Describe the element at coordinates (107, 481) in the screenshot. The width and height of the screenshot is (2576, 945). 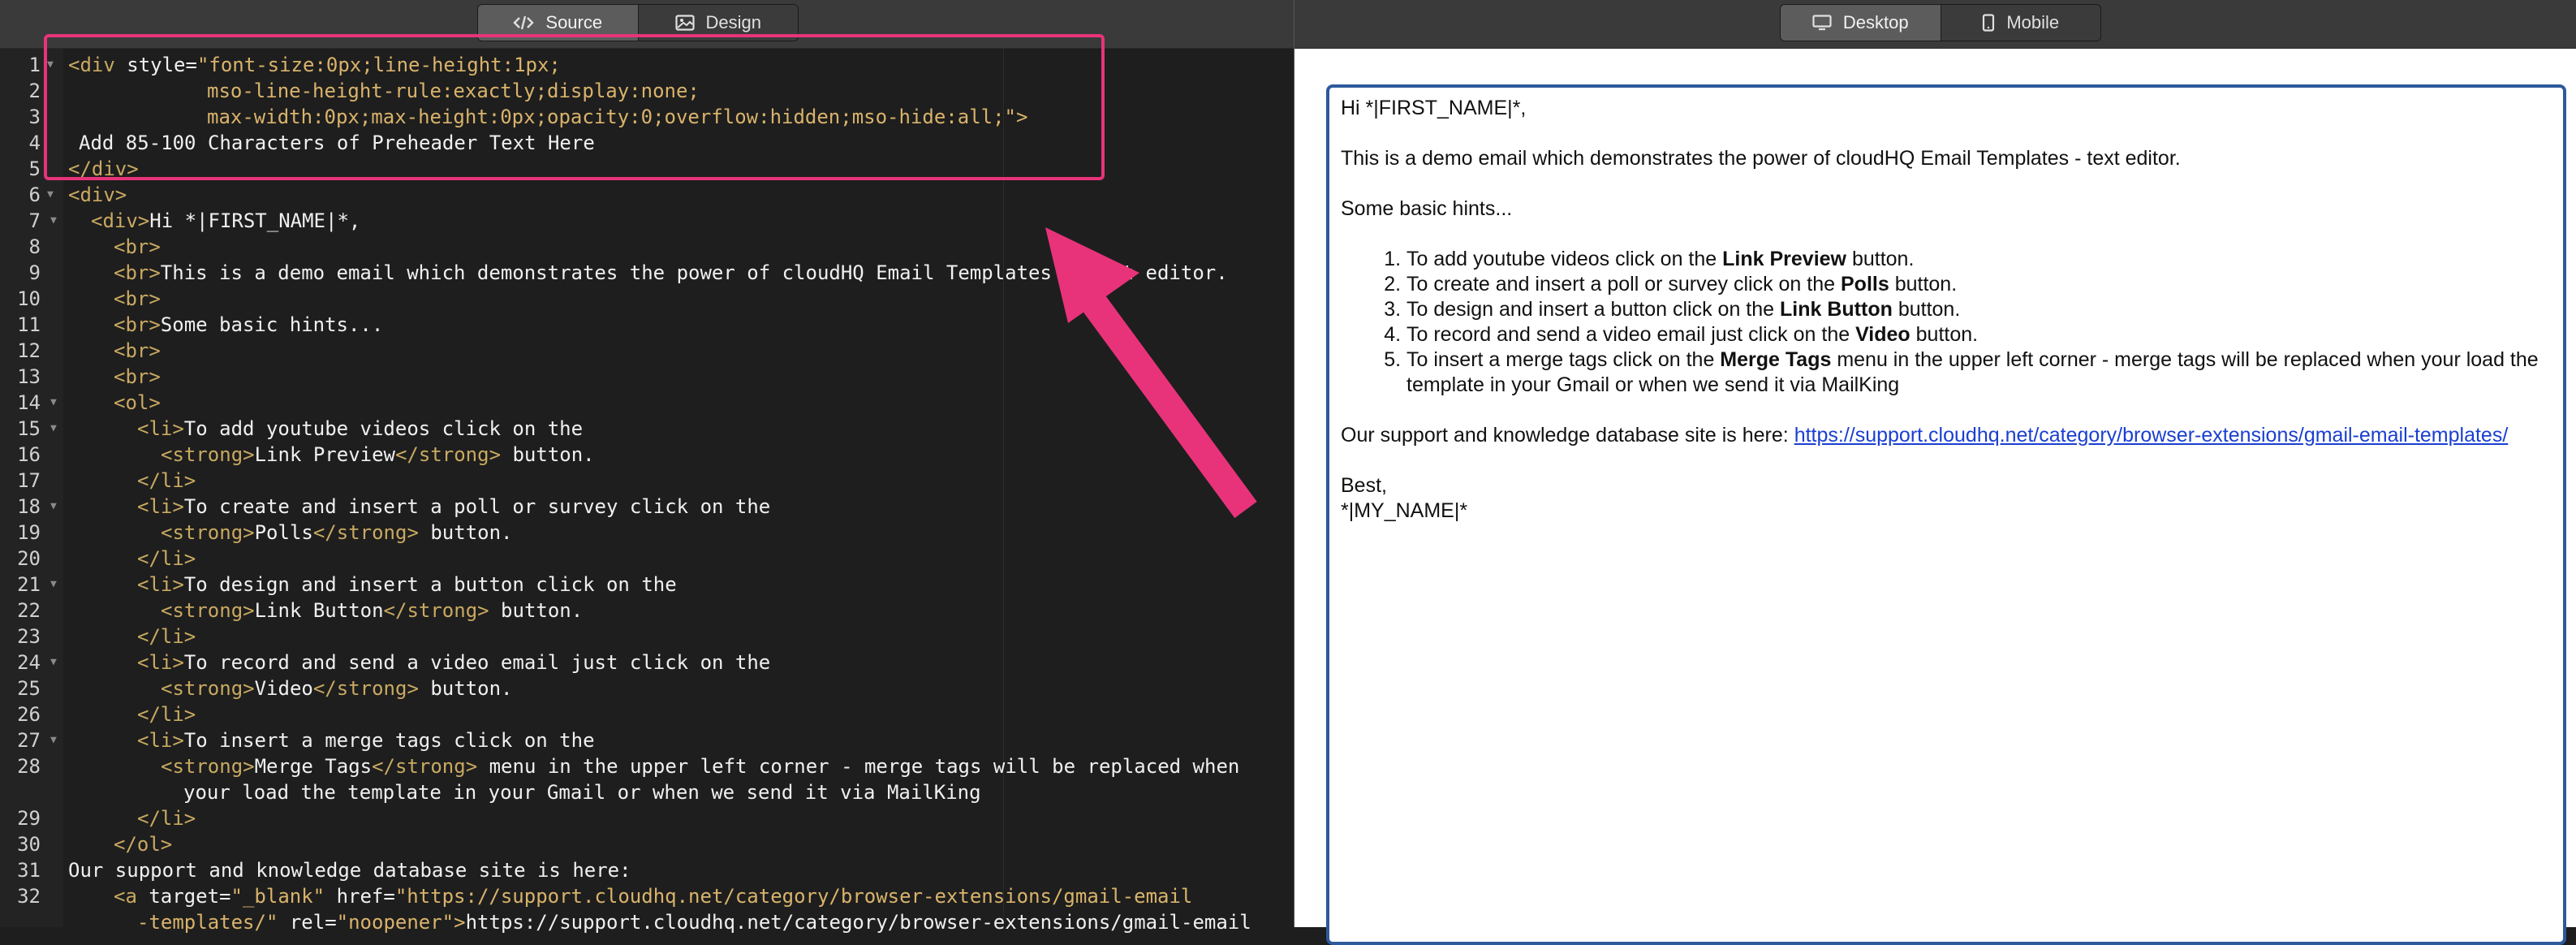
I see `code-line: 17 </li>` at that location.